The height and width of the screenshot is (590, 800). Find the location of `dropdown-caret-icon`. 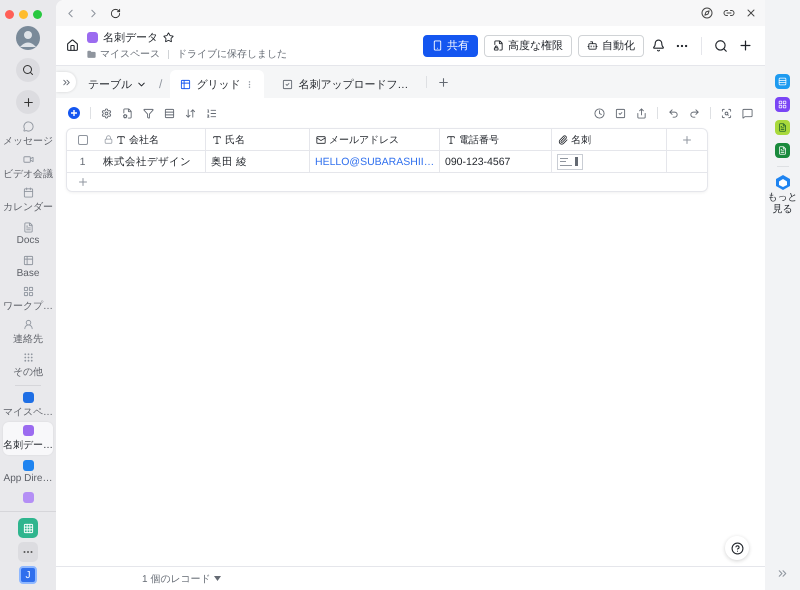

dropdown-caret-icon is located at coordinates (218, 578).